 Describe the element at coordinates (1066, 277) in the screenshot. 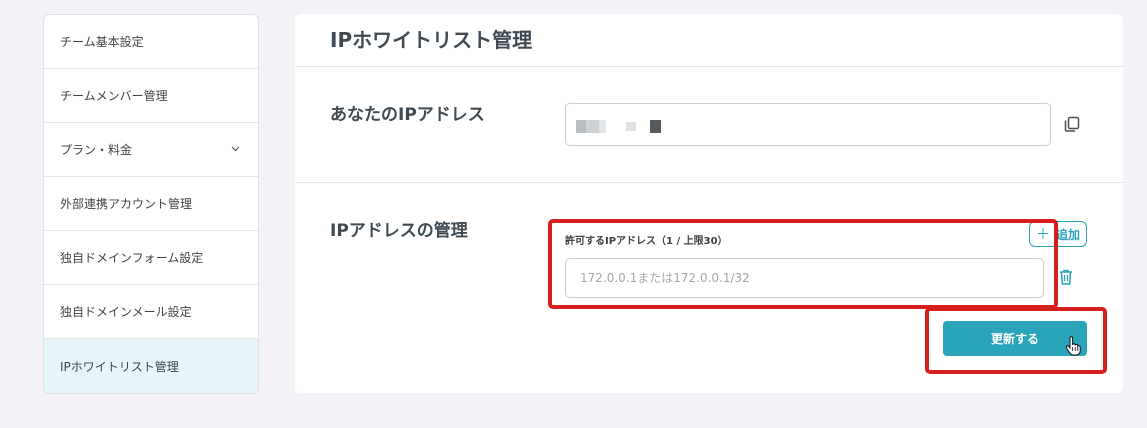

I see `trash-icon` at that location.